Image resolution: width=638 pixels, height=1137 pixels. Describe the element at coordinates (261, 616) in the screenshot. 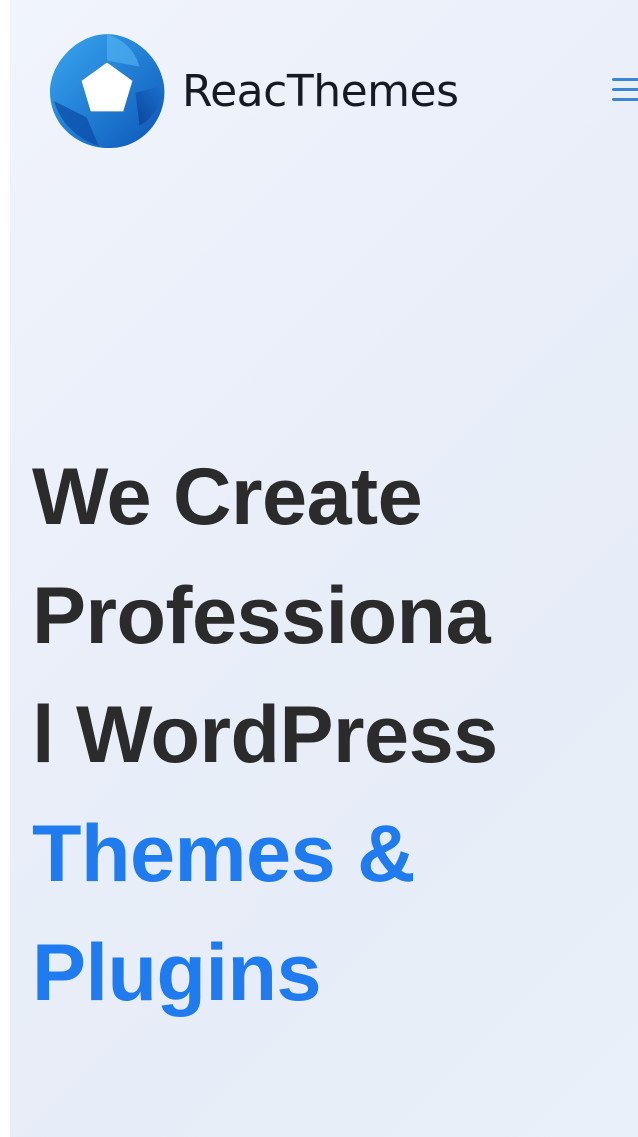

I see `hero-line-2: Professiona` at that location.